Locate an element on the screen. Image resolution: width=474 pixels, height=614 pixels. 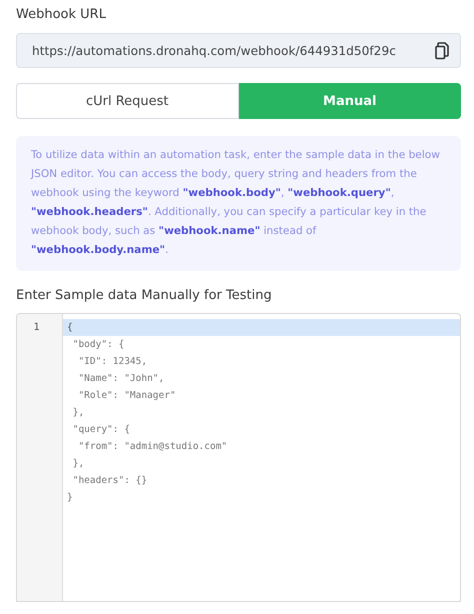
code-line: "Role": "Manager" is located at coordinates (127, 396).